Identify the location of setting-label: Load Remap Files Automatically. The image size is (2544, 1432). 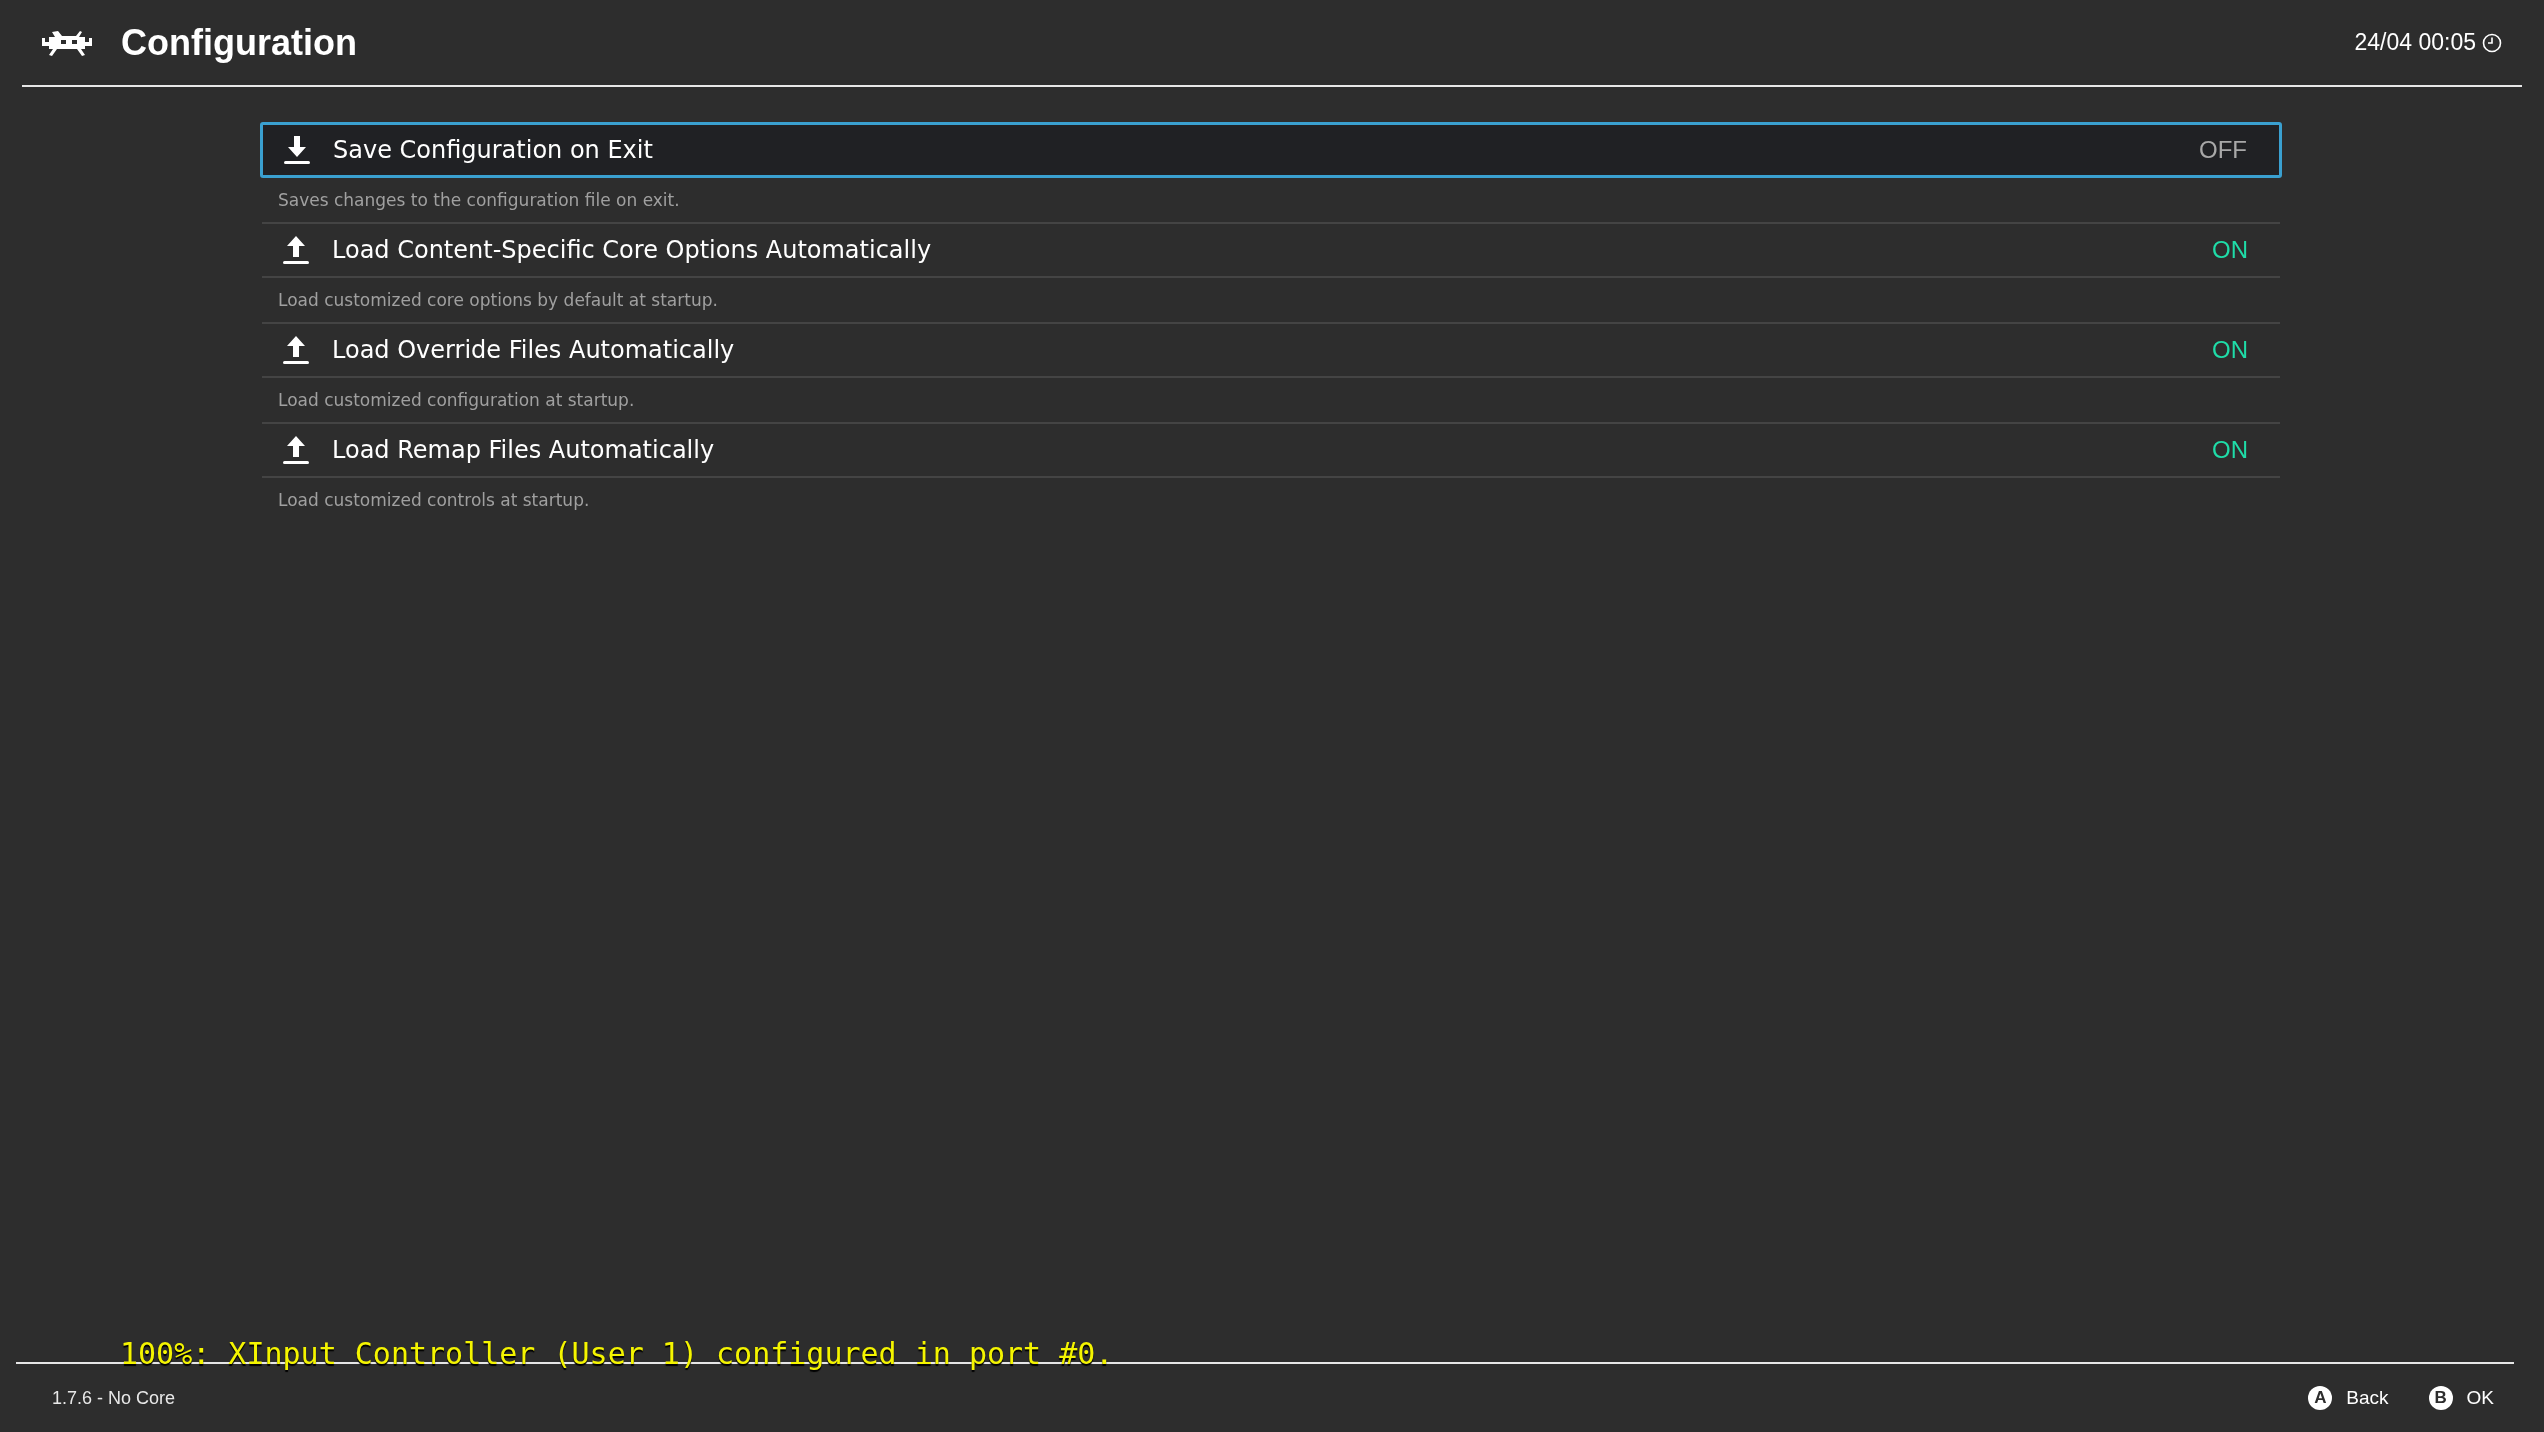
(524, 450).